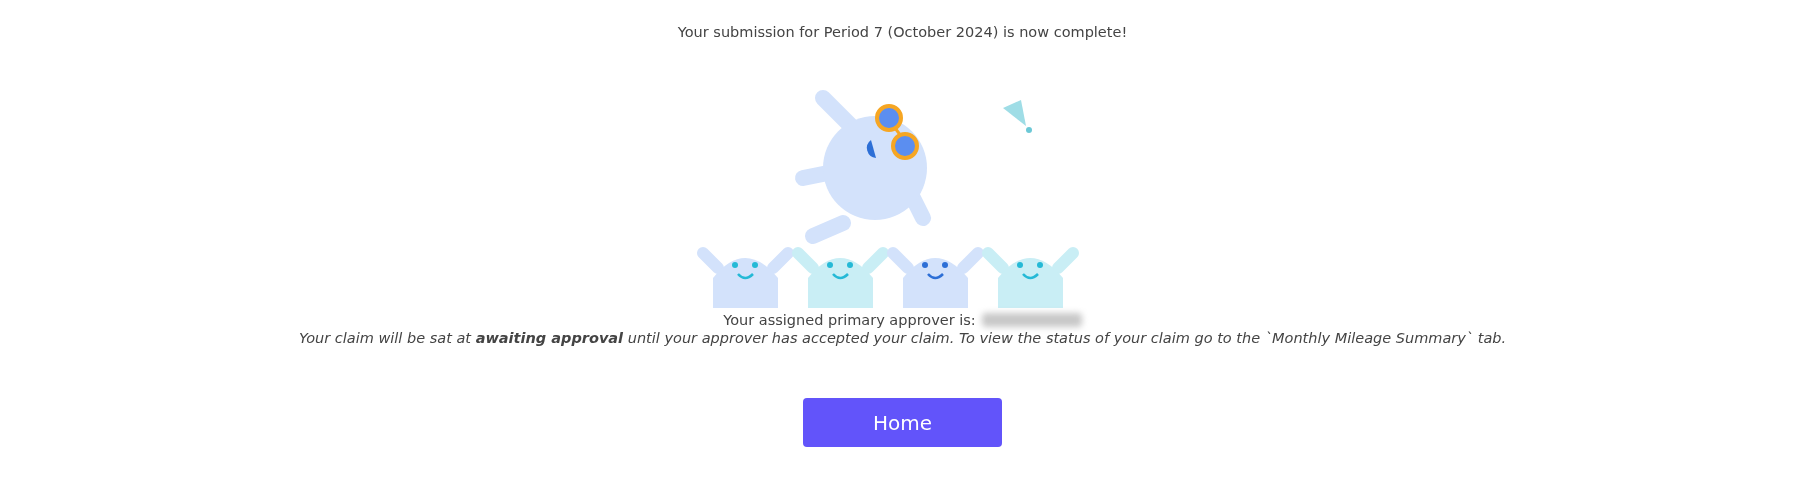  What do you see at coordinates (902, 32) in the screenshot?
I see `completion-message: Your submission for Period 7 (October 2024) is now complete!` at bounding box center [902, 32].